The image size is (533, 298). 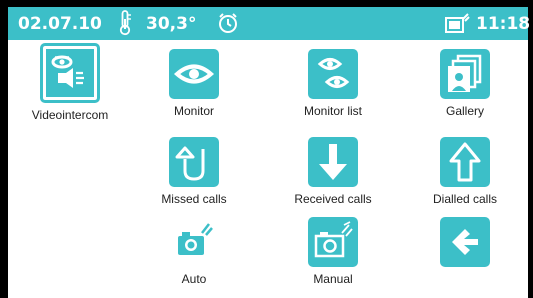 I want to click on menu-item-label: Videointercom, so click(x=70, y=115).